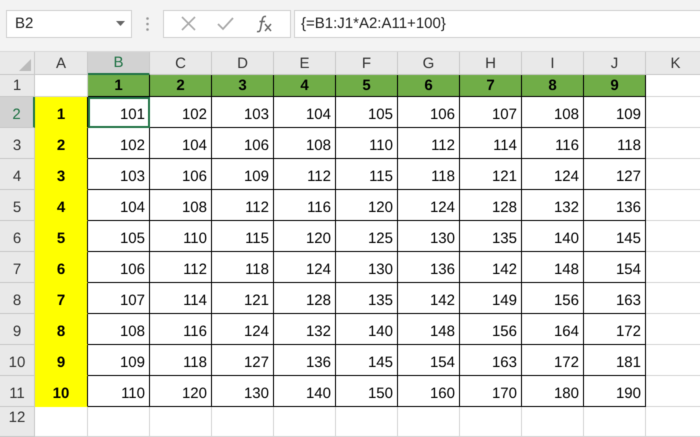 Image resolution: width=700 pixels, height=437 pixels. Describe the element at coordinates (181, 63) in the screenshot. I see `column-header: C` at that location.